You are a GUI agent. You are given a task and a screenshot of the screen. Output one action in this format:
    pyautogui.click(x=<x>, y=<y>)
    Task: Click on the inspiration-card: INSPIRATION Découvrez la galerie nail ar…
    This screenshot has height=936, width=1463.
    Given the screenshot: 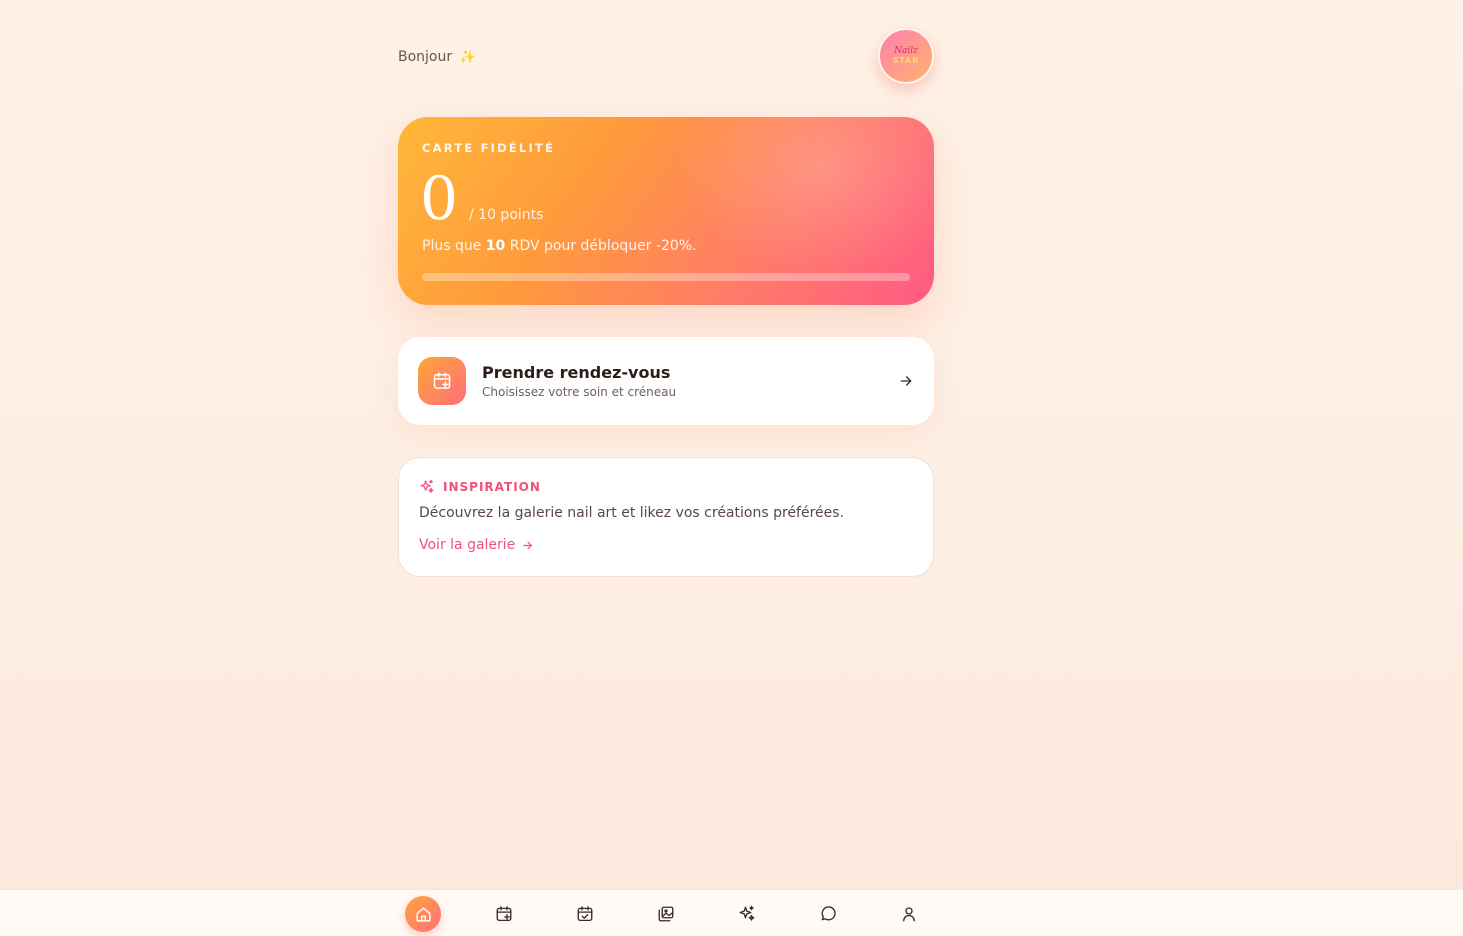 What is the action you would take?
    pyautogui.click(x=666, y=517)
    